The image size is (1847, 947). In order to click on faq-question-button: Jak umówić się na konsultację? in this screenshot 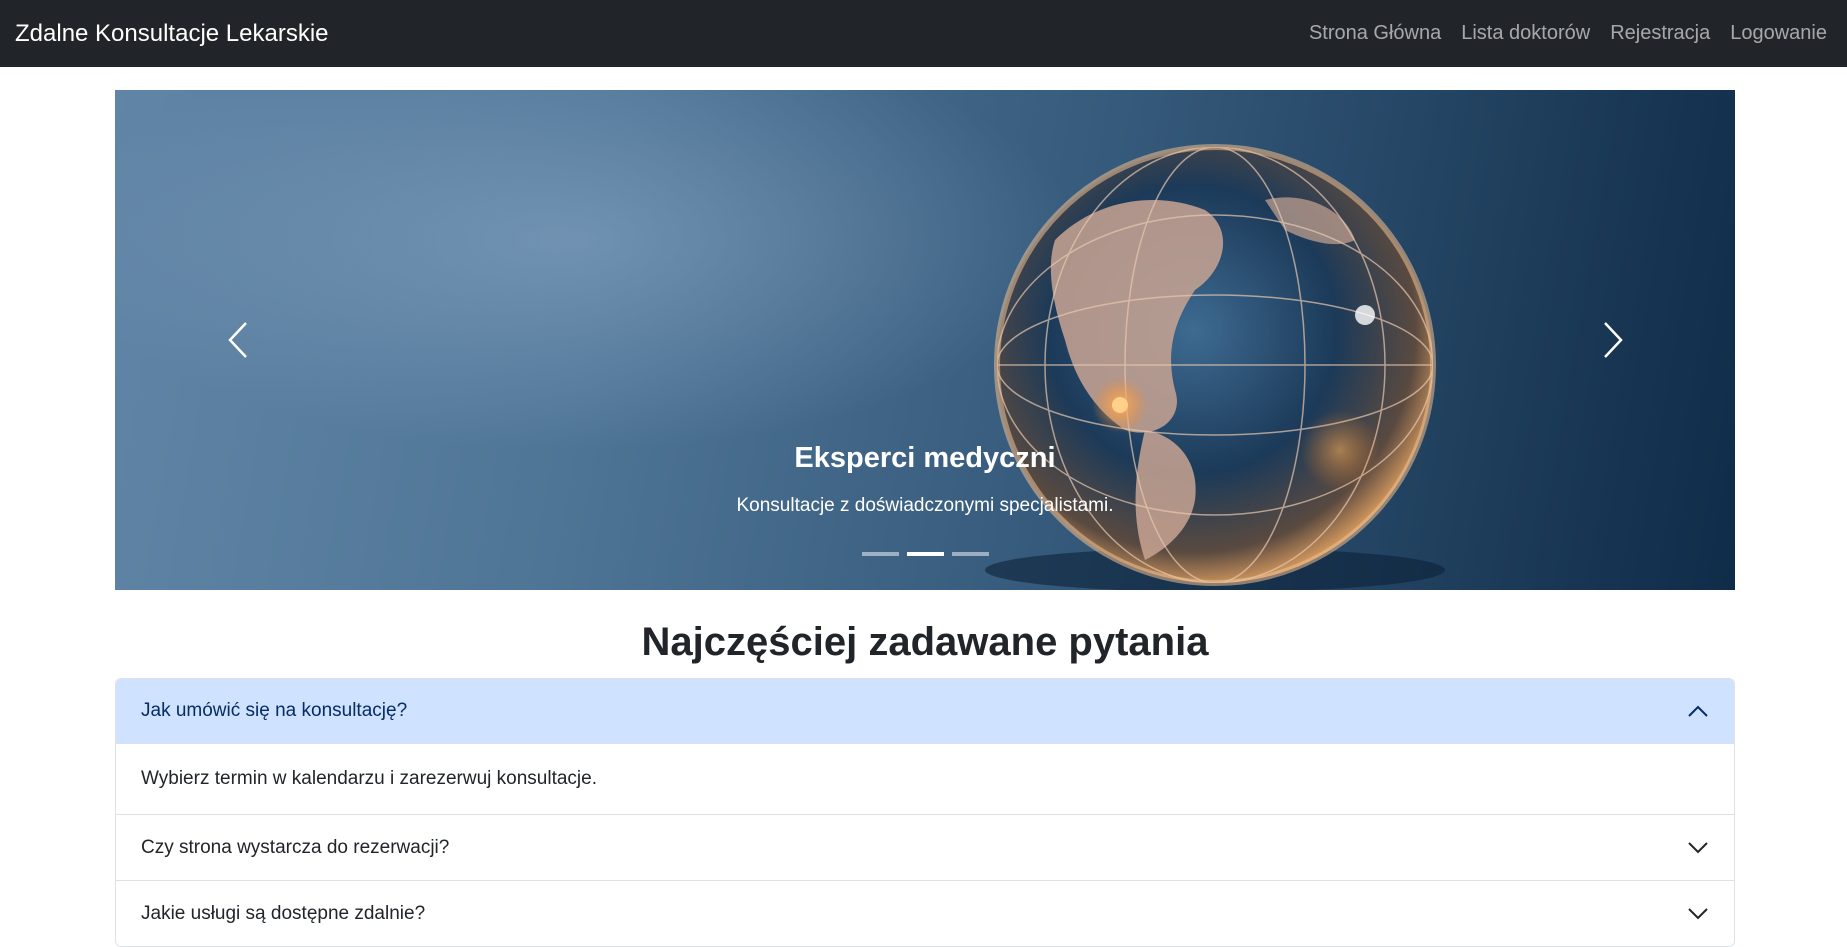, I will do `click(925, 711)`.